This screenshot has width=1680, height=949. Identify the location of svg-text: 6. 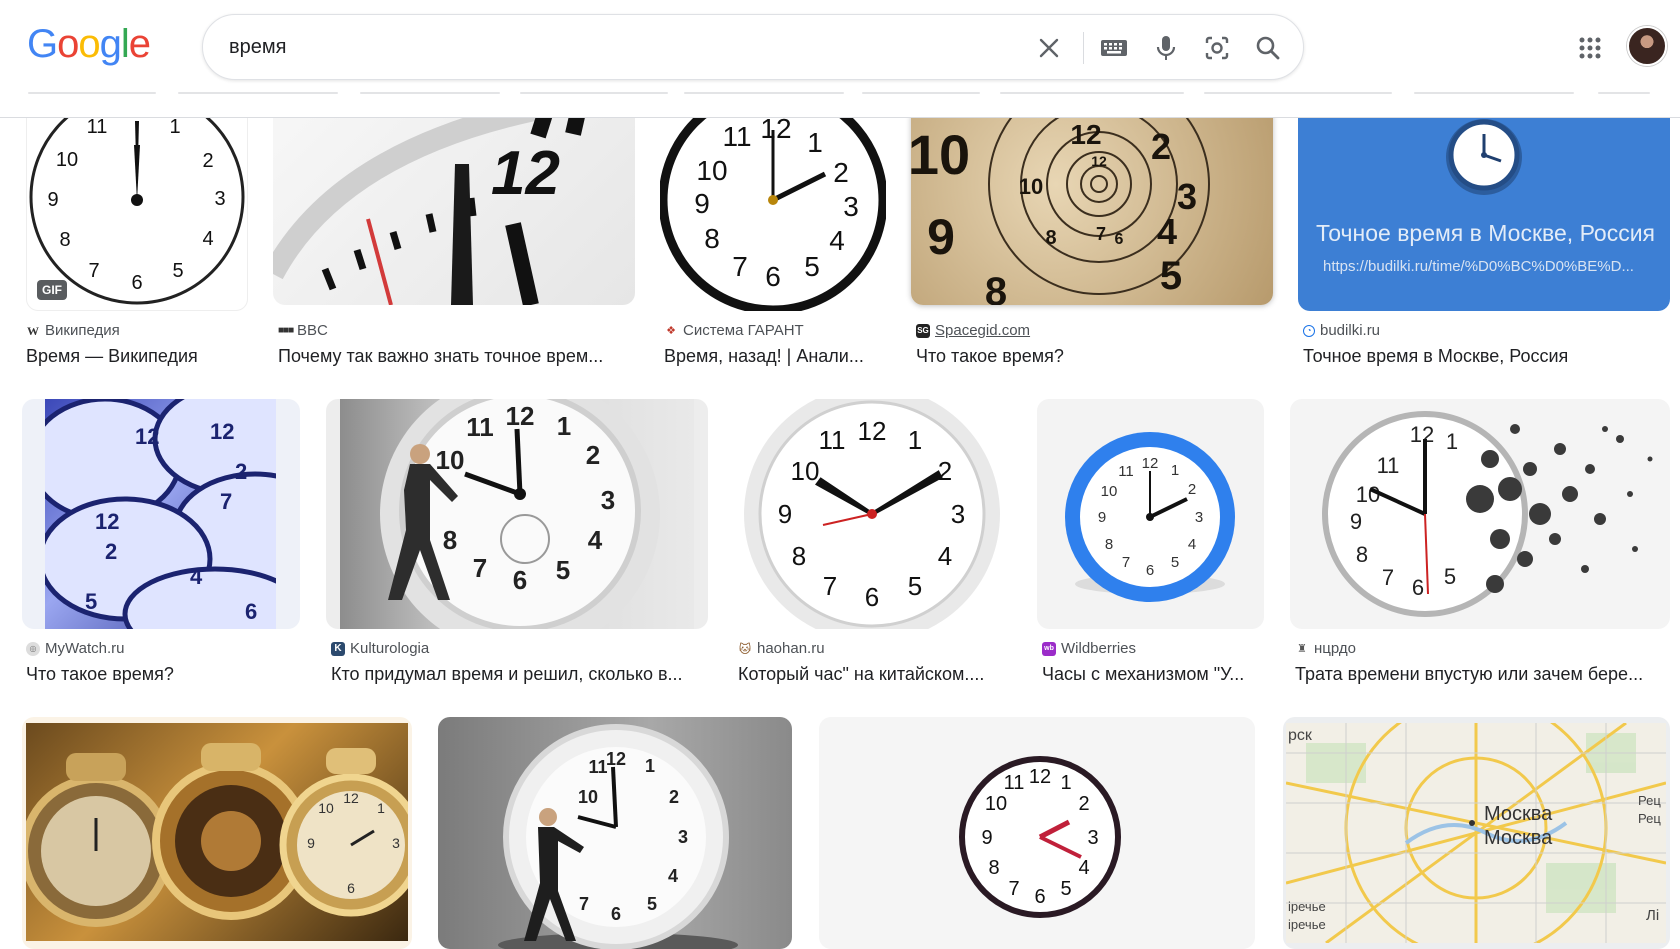
(872, 597).